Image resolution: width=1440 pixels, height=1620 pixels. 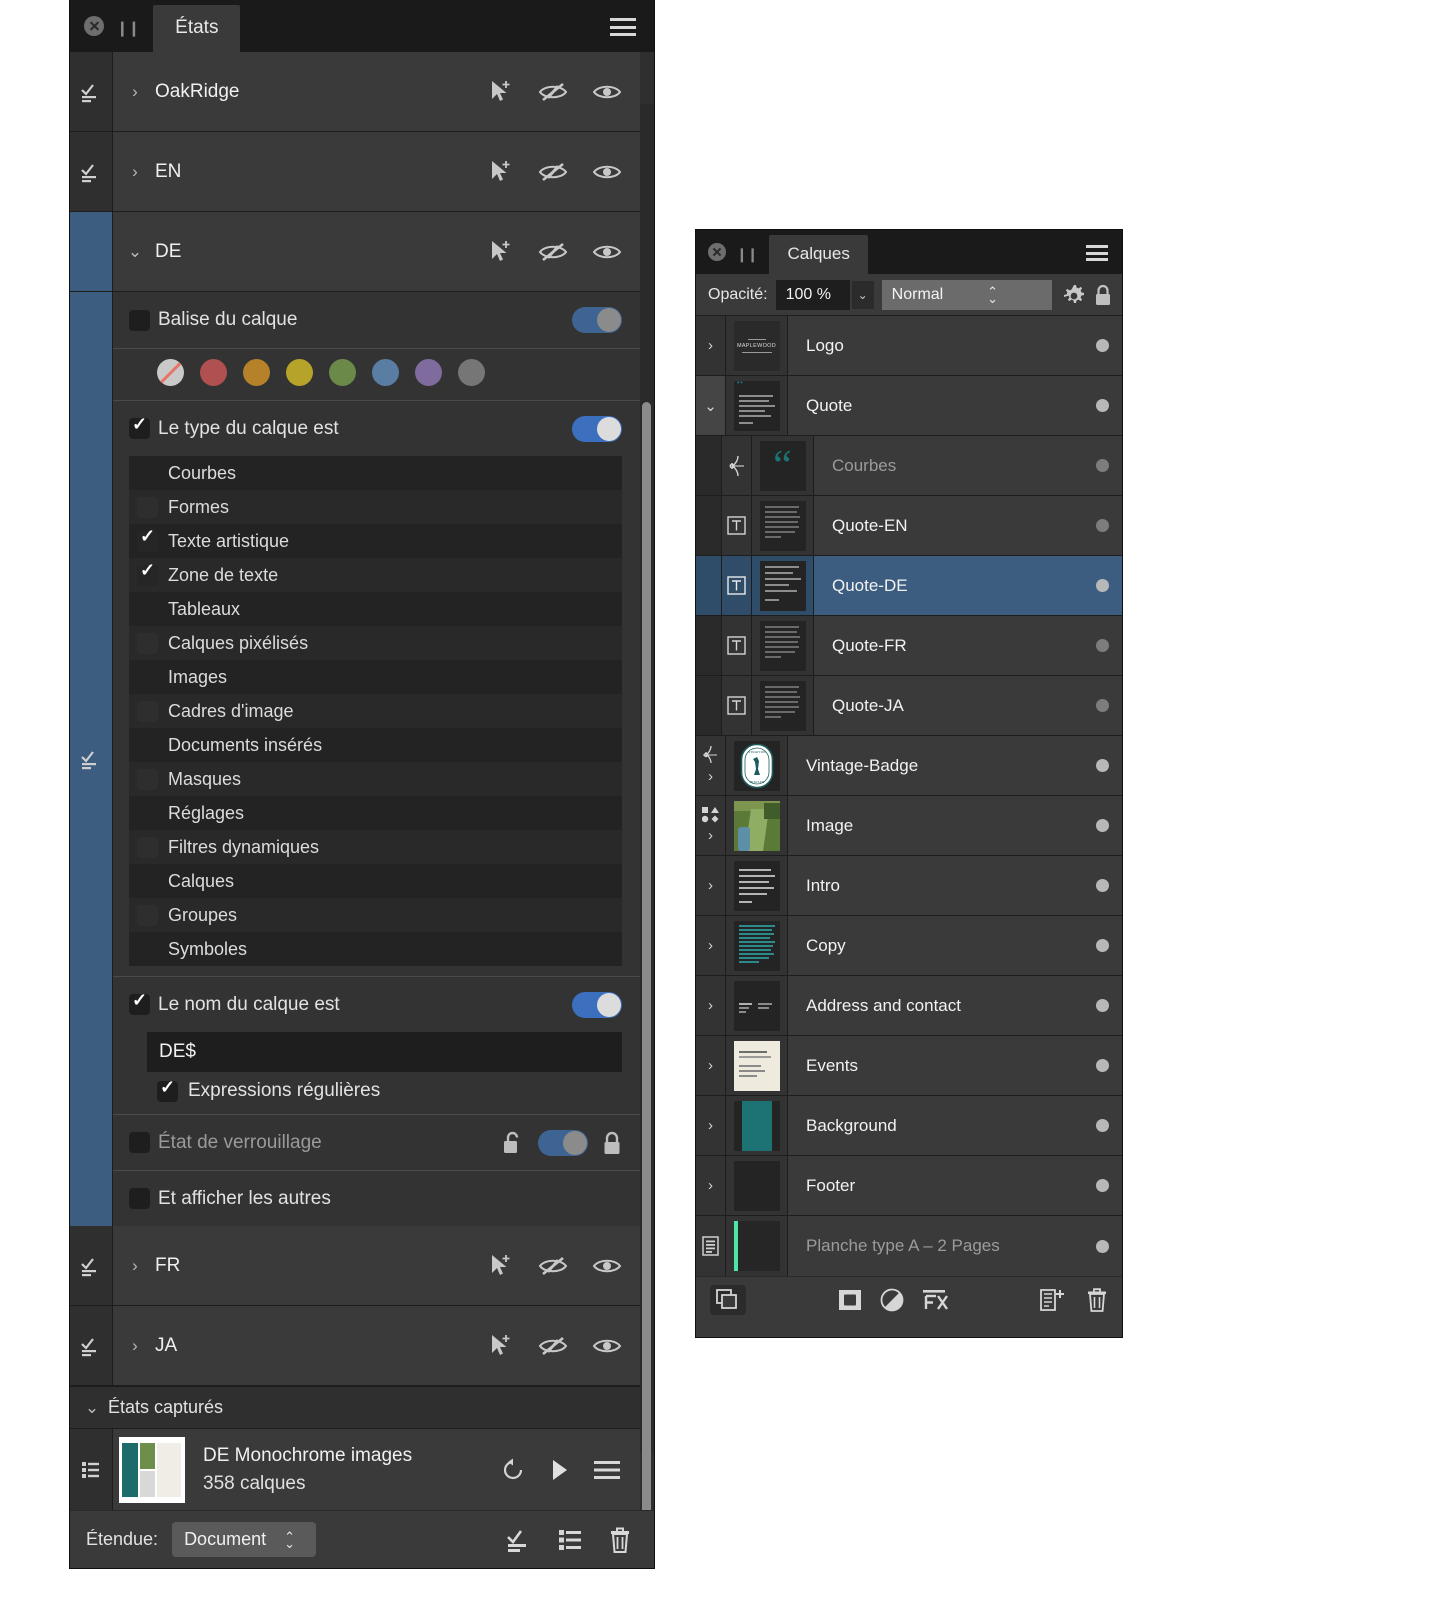 What do you see at coordinates (428, 372) in the screenshot?
I see `swatch-purple` at bounding box center [428, 372].